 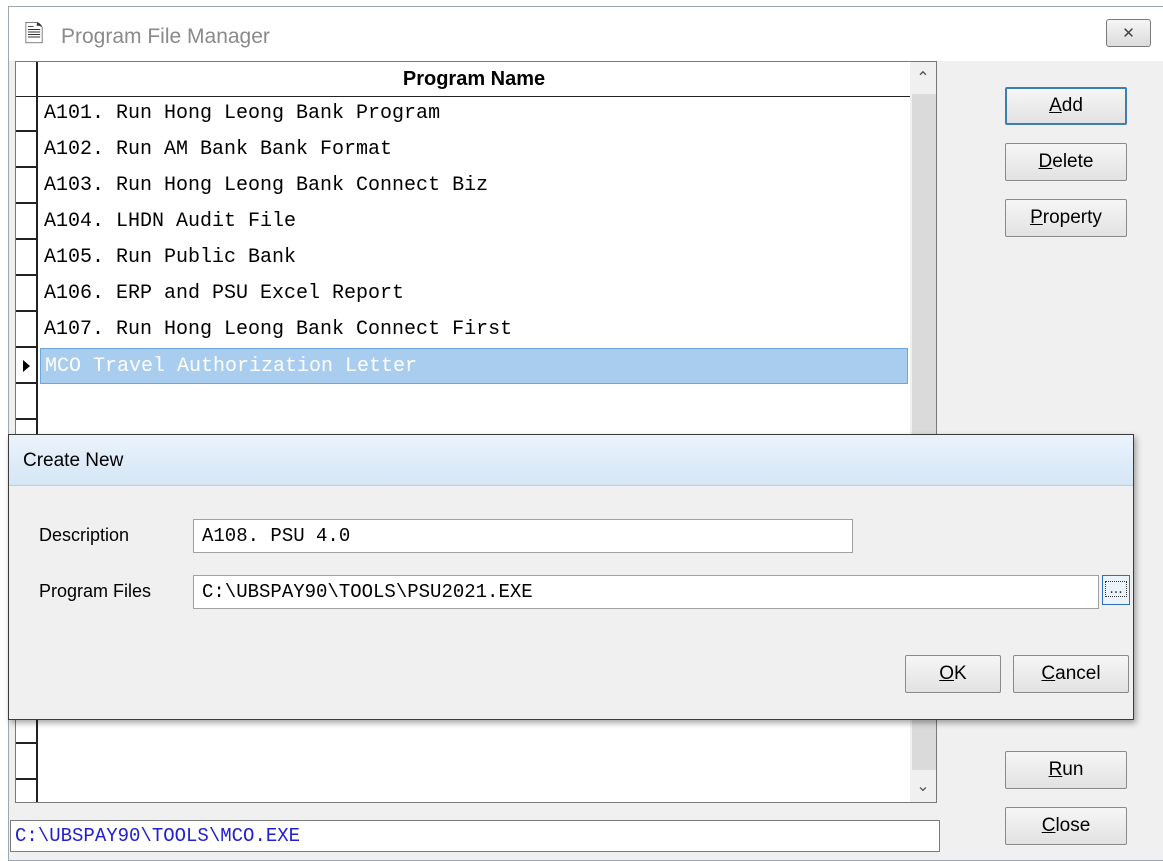 What do you see at coordinates (474, 366) in the screenshot?
I see `program-name-cell: MCO Travel Authorization Letter` at bounding box center [474, 366].